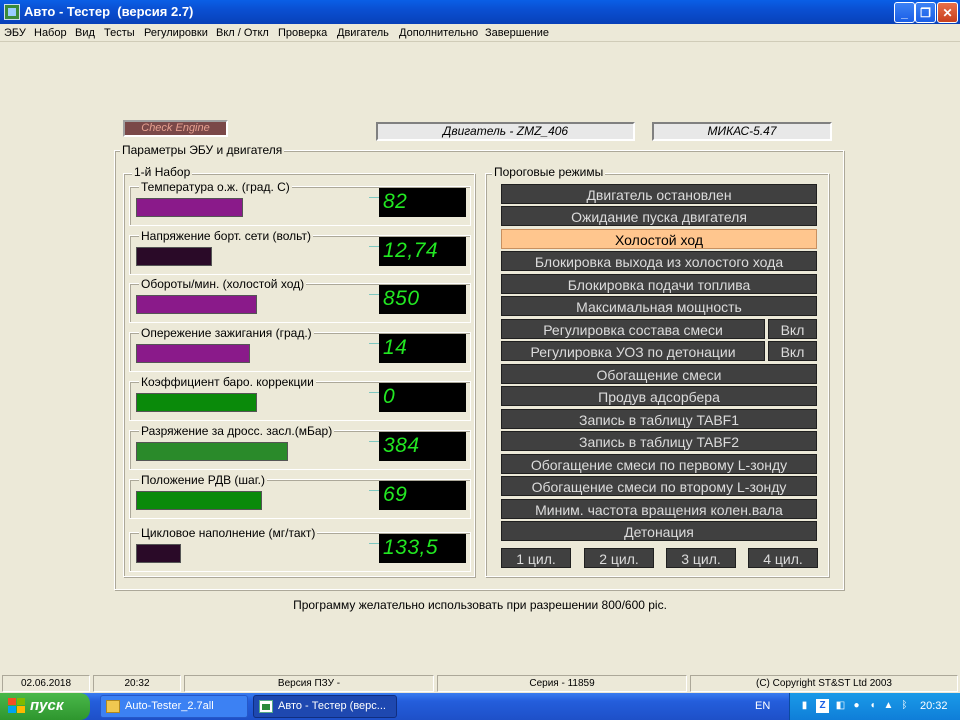  What do you see at coordinates (934, 706) in the screenshot?
I see `clock: 20:32` at bounding box center [934, 706].